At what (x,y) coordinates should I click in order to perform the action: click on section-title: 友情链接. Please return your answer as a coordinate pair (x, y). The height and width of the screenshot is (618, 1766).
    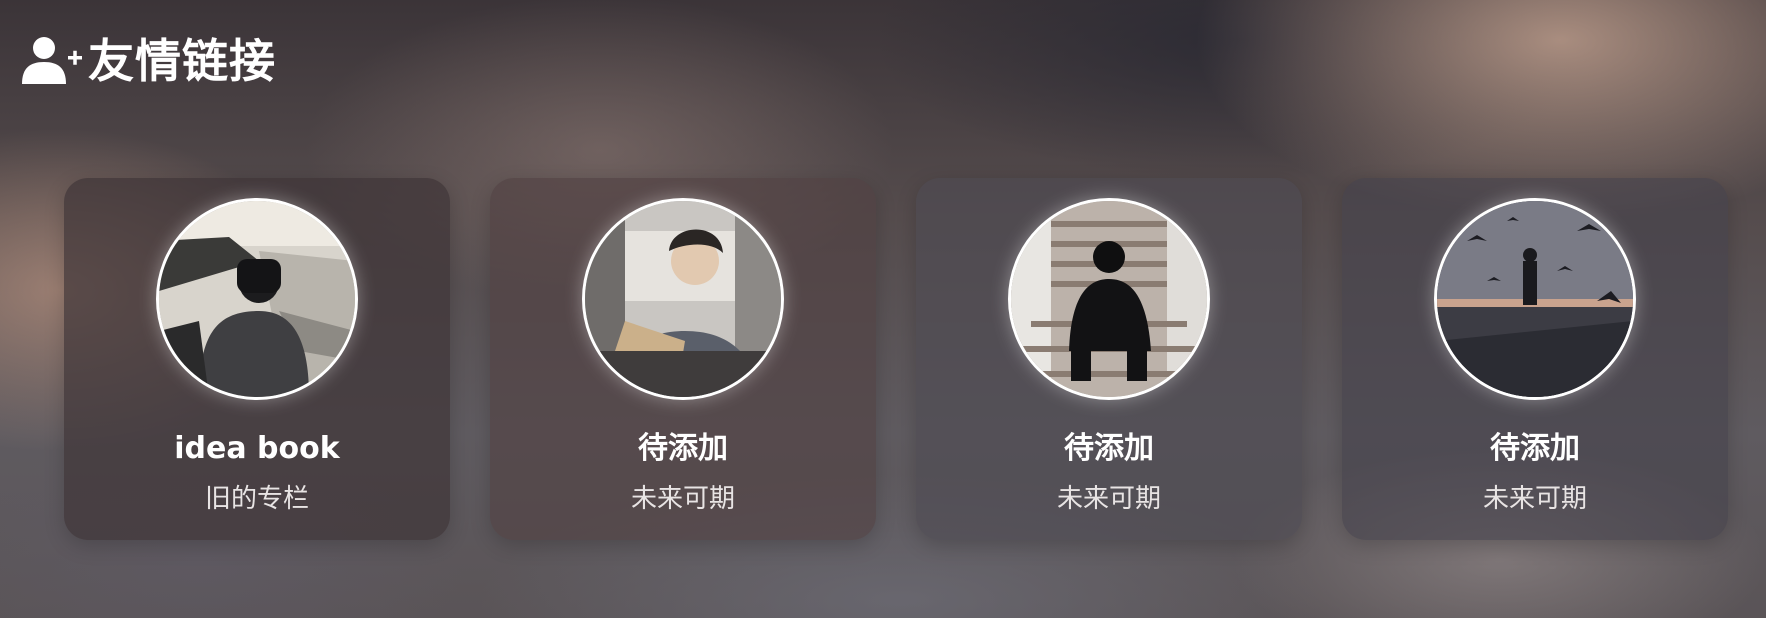
    Looking at the image, I should click on (149, 61).